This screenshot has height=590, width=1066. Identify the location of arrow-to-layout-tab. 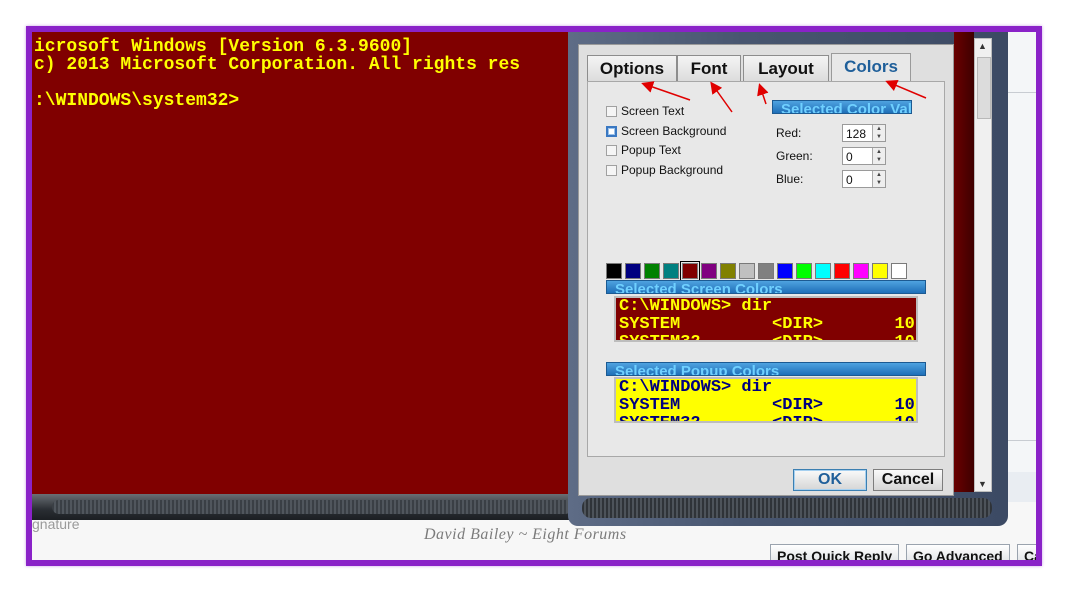
(763, 94).